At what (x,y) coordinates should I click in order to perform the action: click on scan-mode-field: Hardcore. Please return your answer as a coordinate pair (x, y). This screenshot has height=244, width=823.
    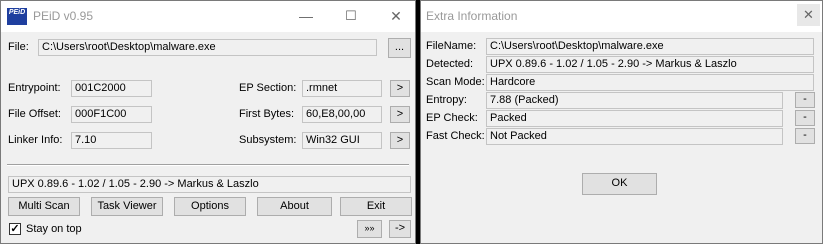
    Looking at the image, I should click on (650, 82).